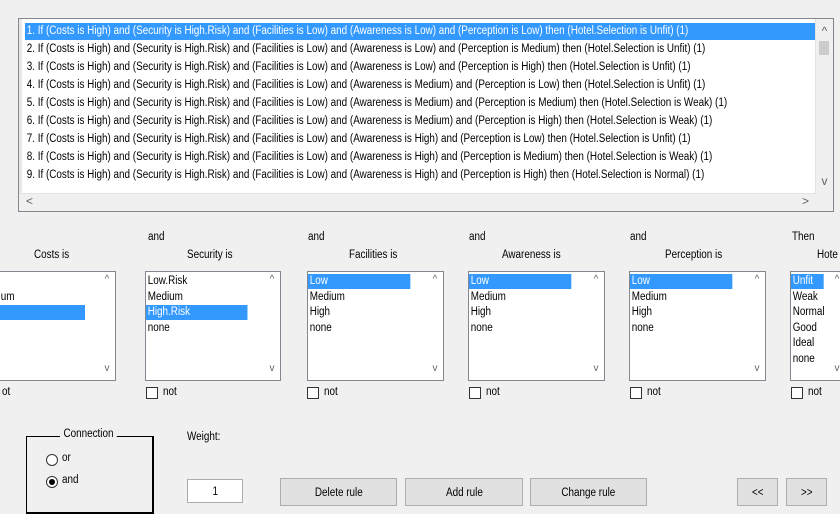 The image size is (840, 514). I want to click on scroll-left-icon: <, so click(29, 201).